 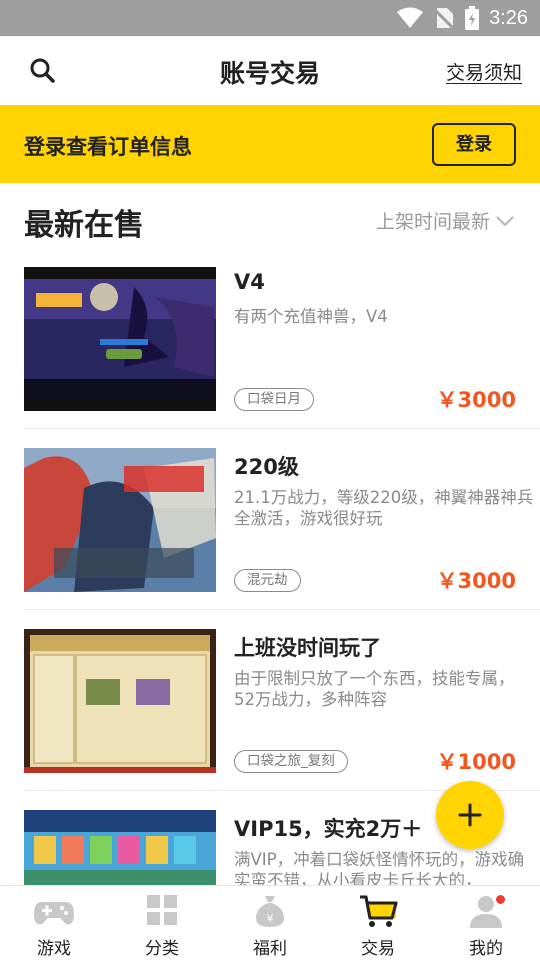 I want to click on tab-label: 游戏, so click(x=54, y=949).